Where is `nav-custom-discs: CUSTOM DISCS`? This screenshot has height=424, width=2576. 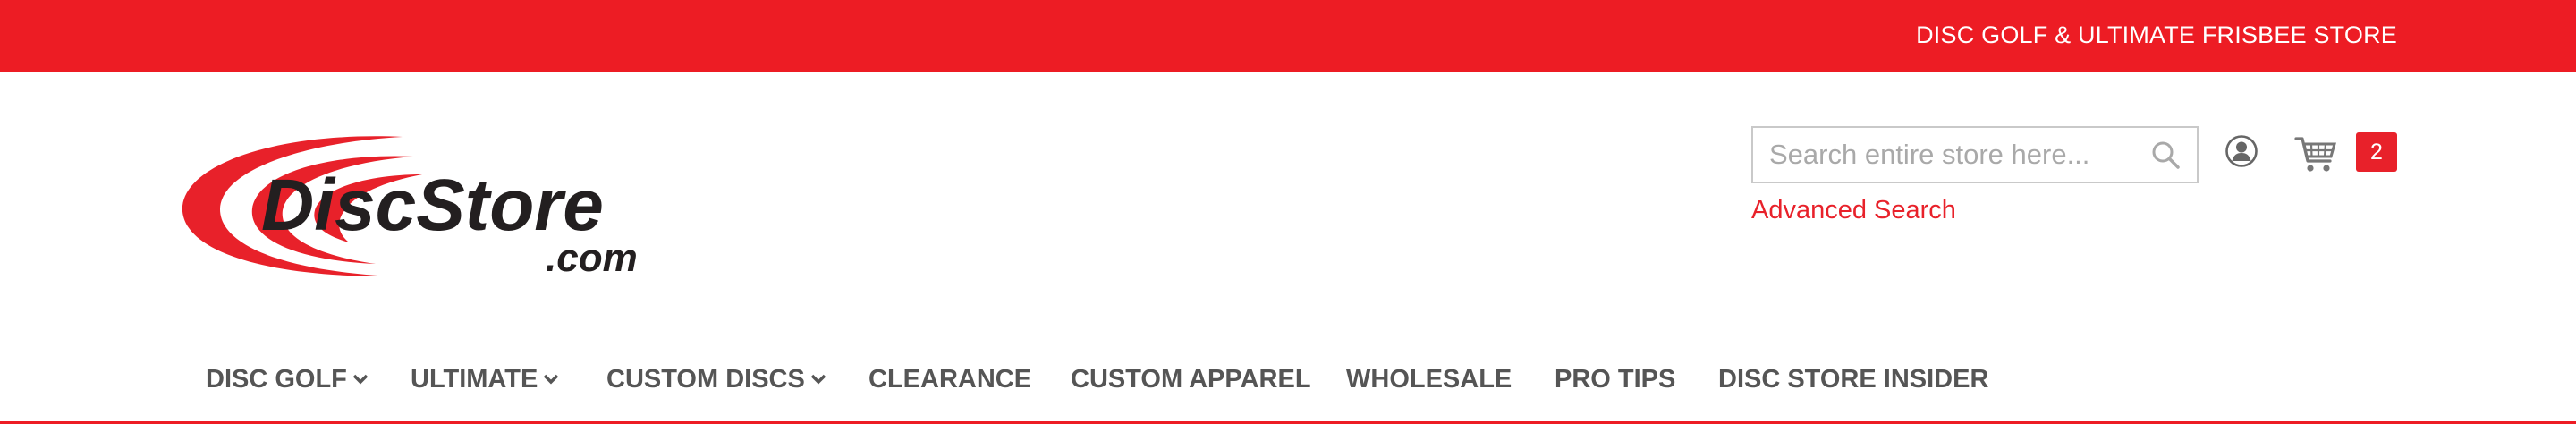
nav-custom-discs: CUSTOM DISCS is located at coordinates (716, 379).